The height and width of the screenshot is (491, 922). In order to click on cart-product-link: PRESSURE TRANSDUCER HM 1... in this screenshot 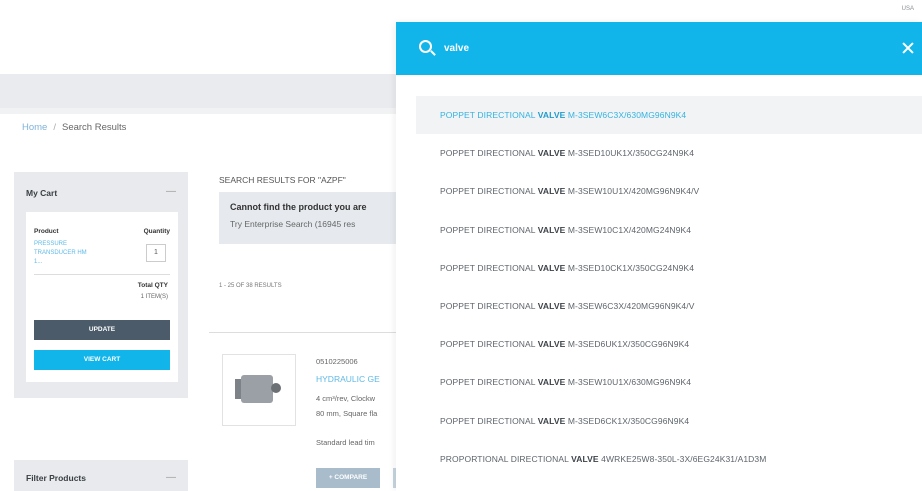, I will do `click(65, 253)`.